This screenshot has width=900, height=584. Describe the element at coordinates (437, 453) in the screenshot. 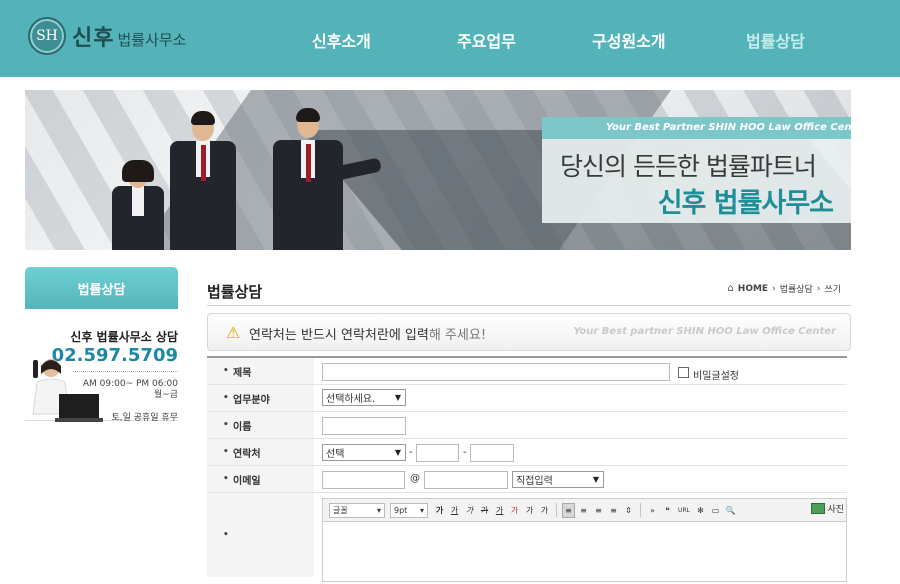

I see `contact-middle-input` at that location.